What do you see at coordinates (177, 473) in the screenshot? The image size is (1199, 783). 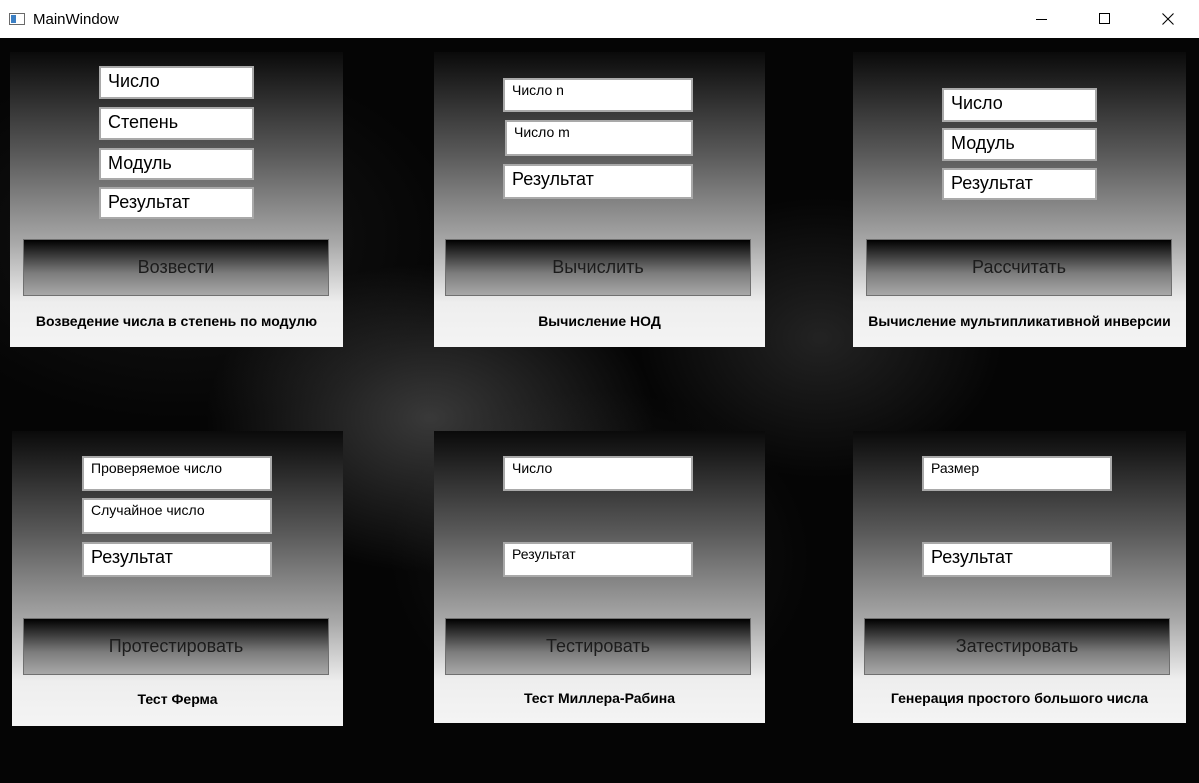 I see `tested-number-field: Проверяемое число` at bounding box center [177, 473].